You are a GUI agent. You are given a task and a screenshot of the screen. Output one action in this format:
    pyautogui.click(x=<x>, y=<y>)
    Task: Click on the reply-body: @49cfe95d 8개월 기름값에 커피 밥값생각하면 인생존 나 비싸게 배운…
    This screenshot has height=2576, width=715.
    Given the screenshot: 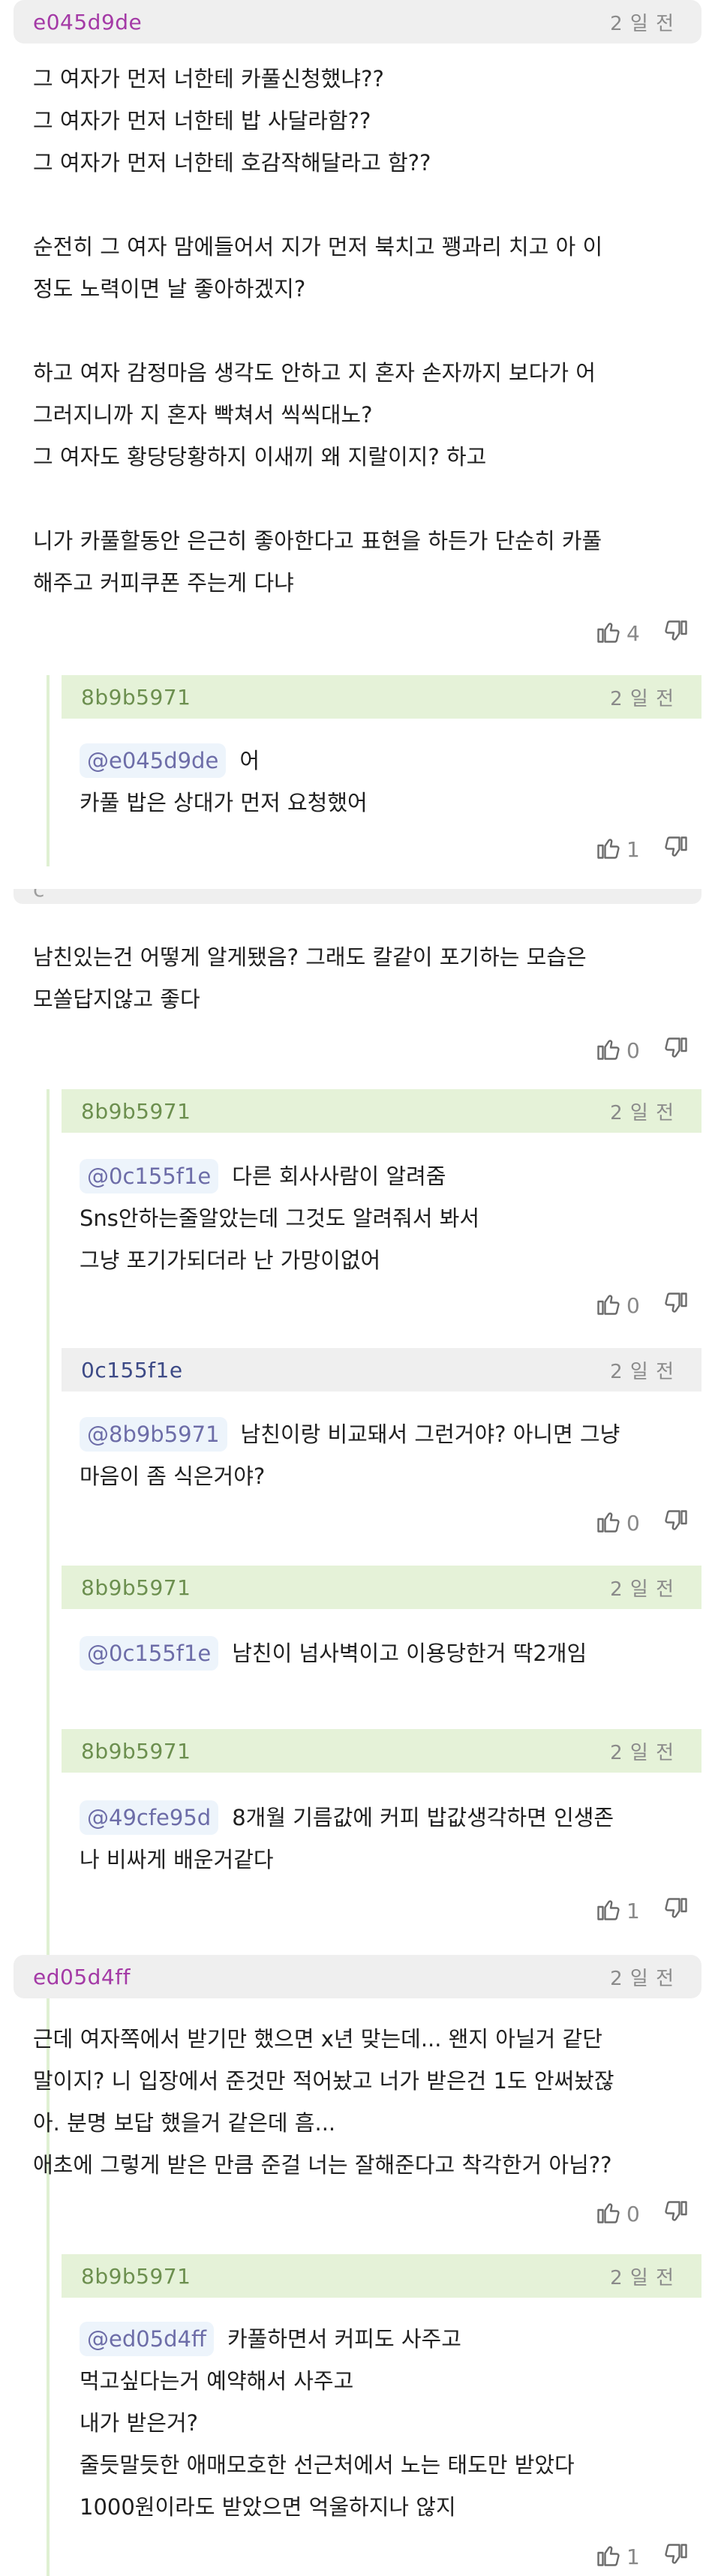 What is the action you would take?
    pyautogui.click(x=347, y=1839)
    